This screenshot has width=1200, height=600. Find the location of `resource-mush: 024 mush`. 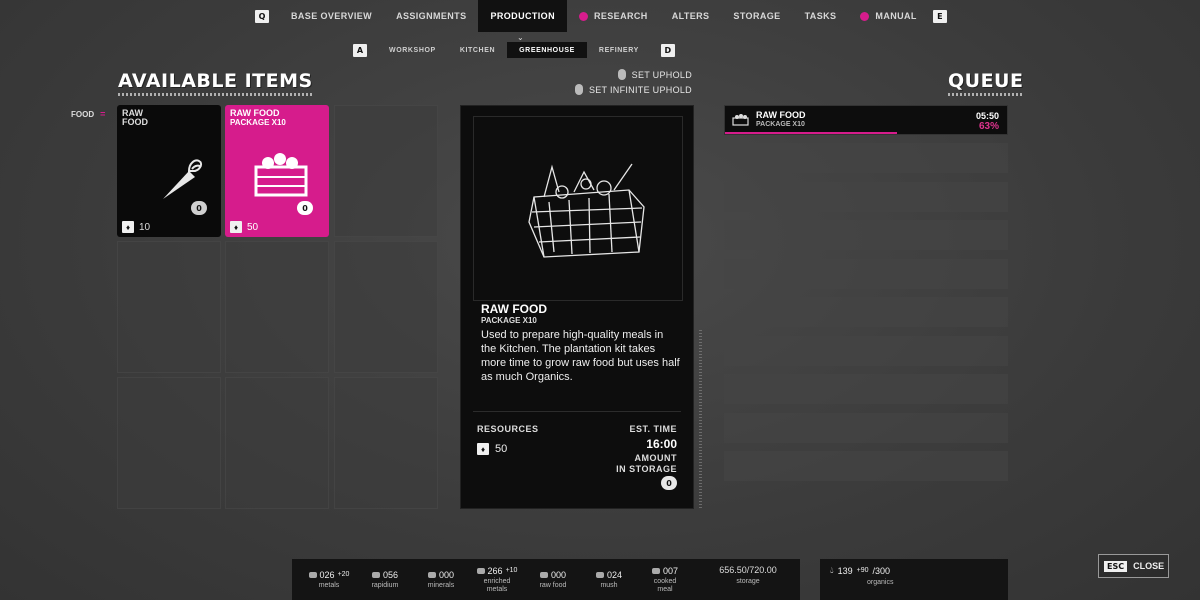

resource-mush: 024 mush is located at coordinates (609, 580).